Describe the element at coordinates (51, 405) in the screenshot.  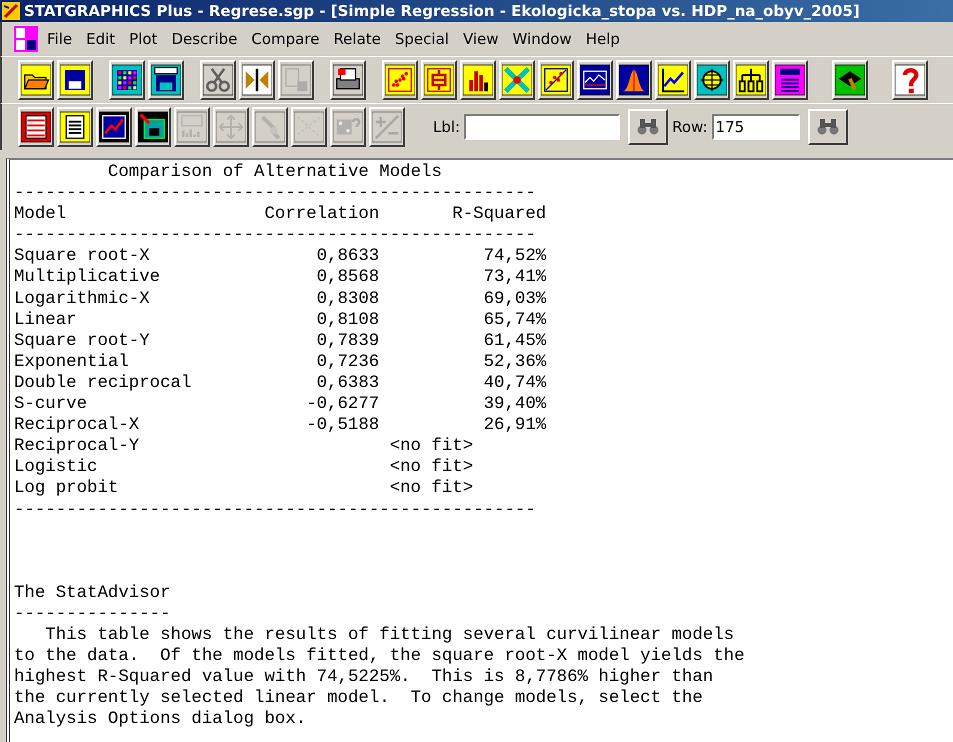
I see `table-cell-text: S-curve` at that location.